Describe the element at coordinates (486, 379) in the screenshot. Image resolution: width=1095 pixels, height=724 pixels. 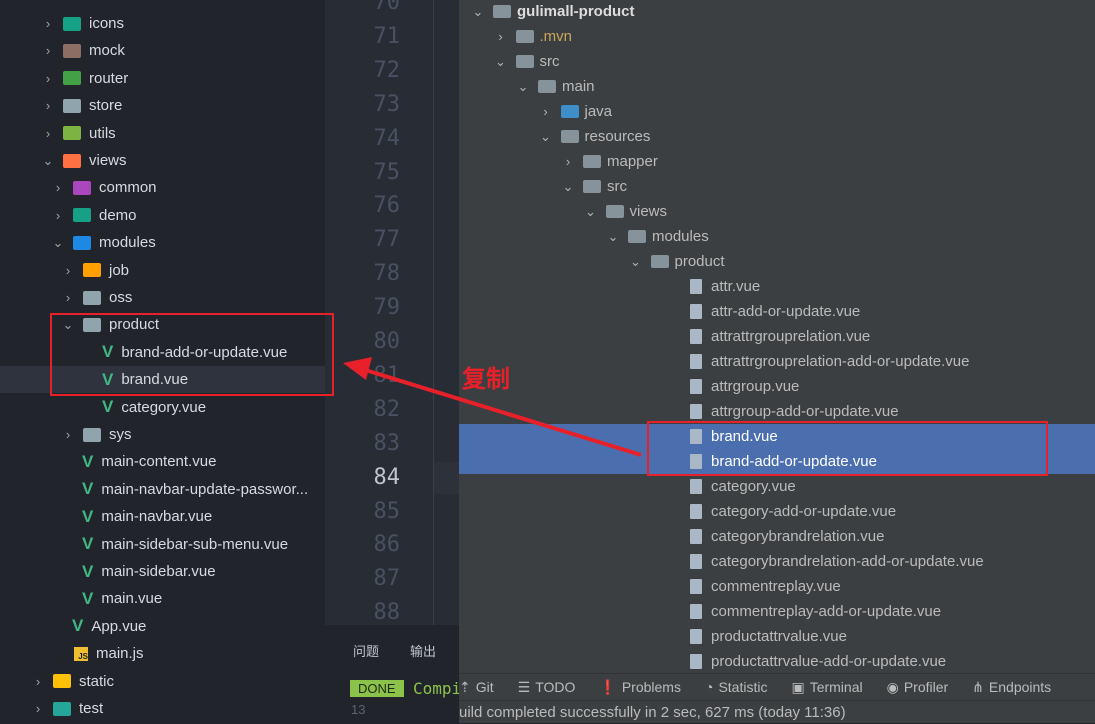
I see `copy-annotation: 复制` at that location.